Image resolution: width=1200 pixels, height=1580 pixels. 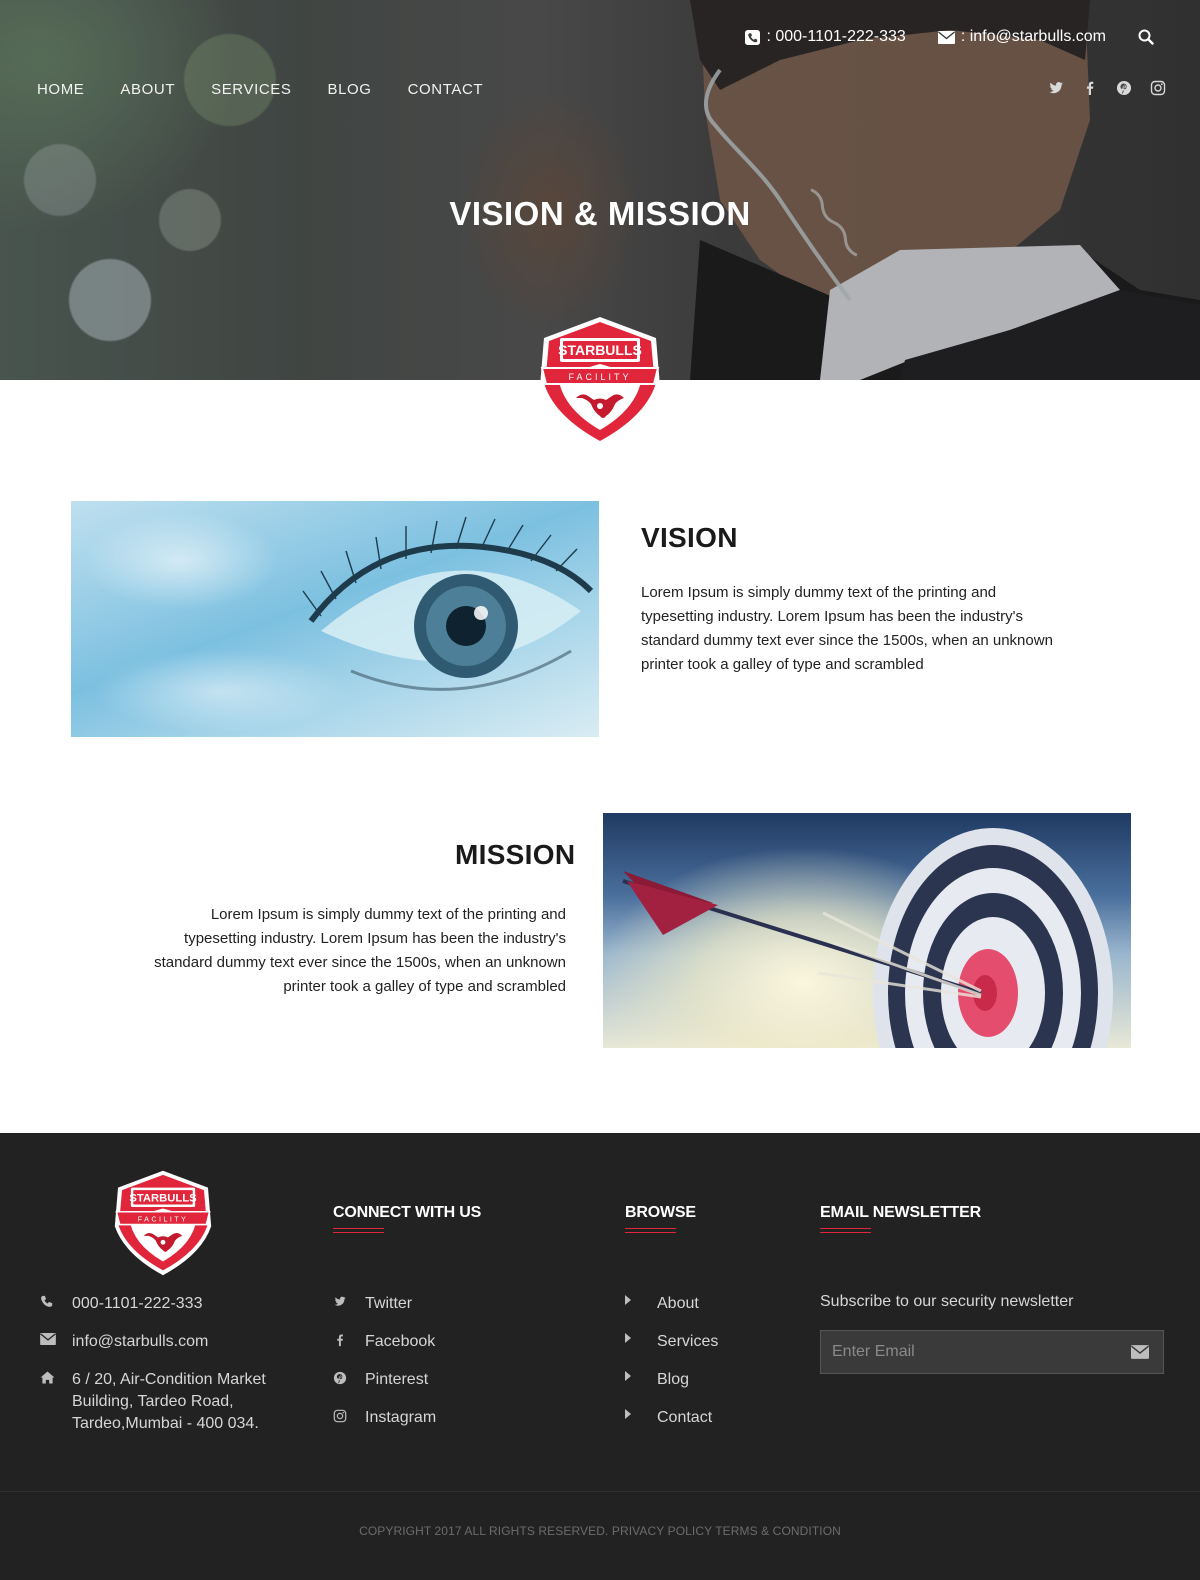 What do you see at coordinates (689, 537) in the screenshot?
I see `vision-title: VISION` at bounding box center [689, 537].